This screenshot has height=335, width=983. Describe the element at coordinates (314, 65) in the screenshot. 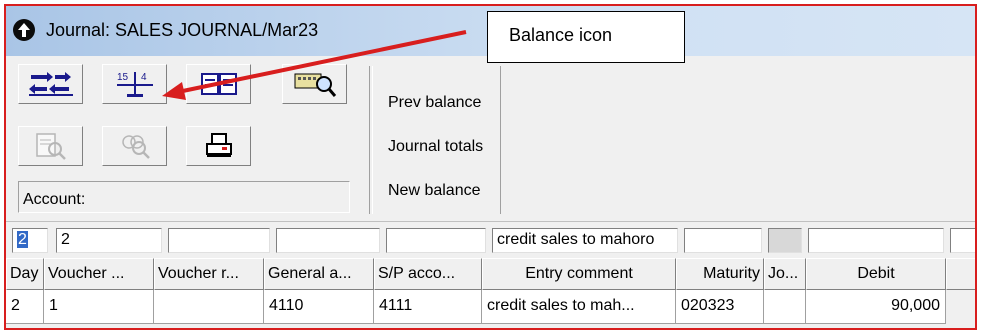

I see `annotation-arrow` at that location.